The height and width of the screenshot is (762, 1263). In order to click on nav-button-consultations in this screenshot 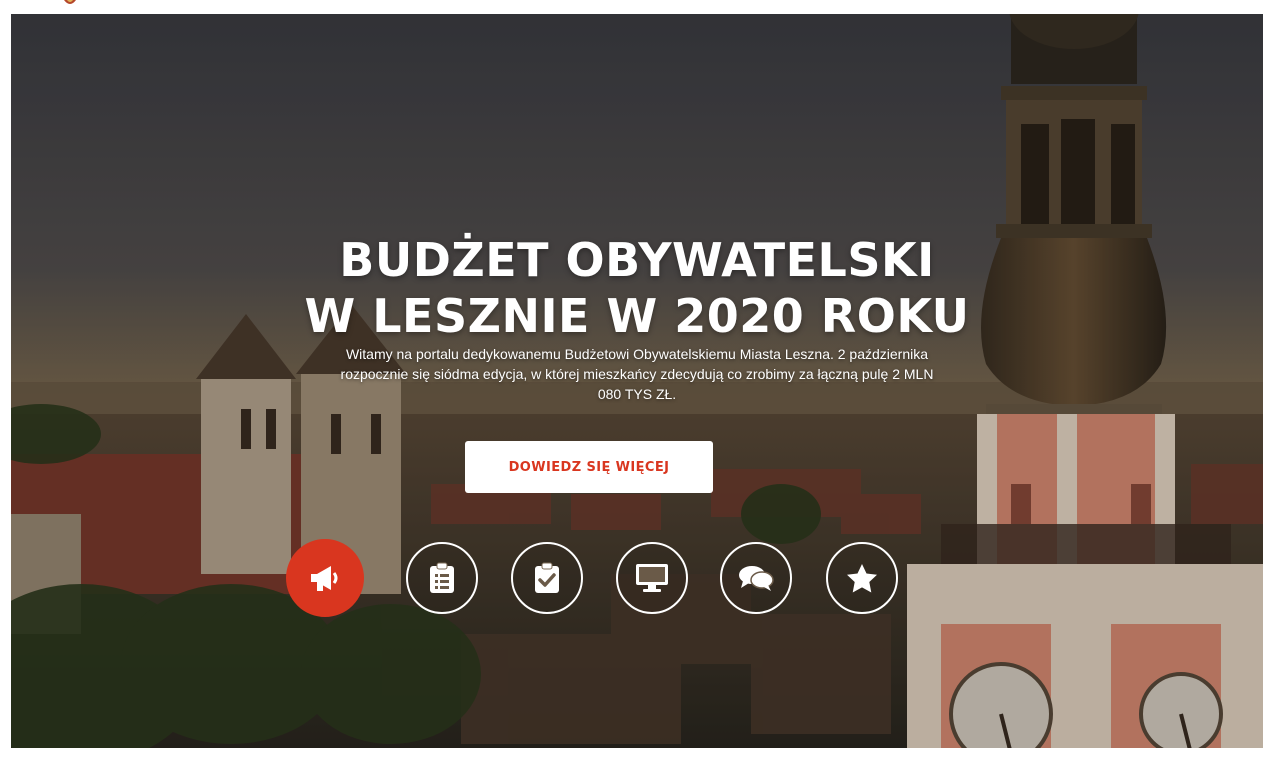, I will do `click(756, 578)`.